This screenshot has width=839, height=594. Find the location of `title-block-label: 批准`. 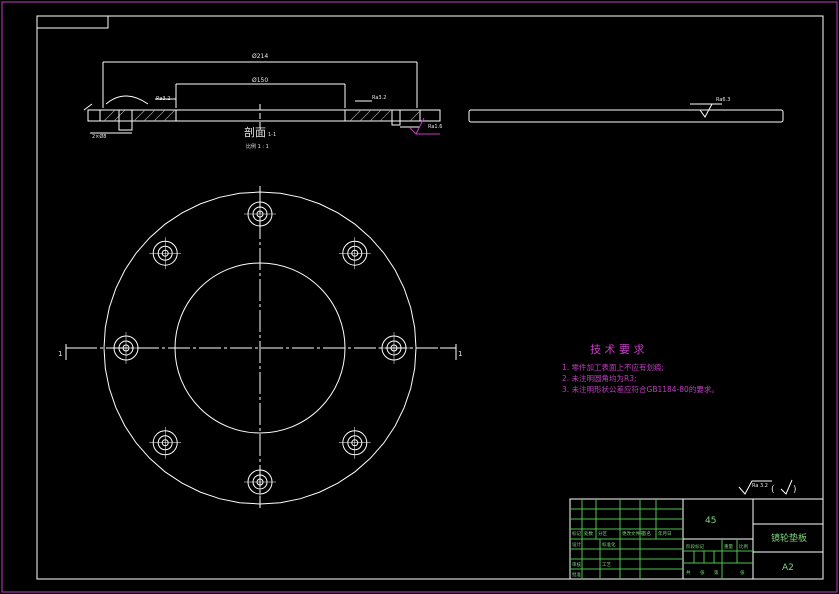

title-block-label: 批准 is located at coordinates (576, 574).